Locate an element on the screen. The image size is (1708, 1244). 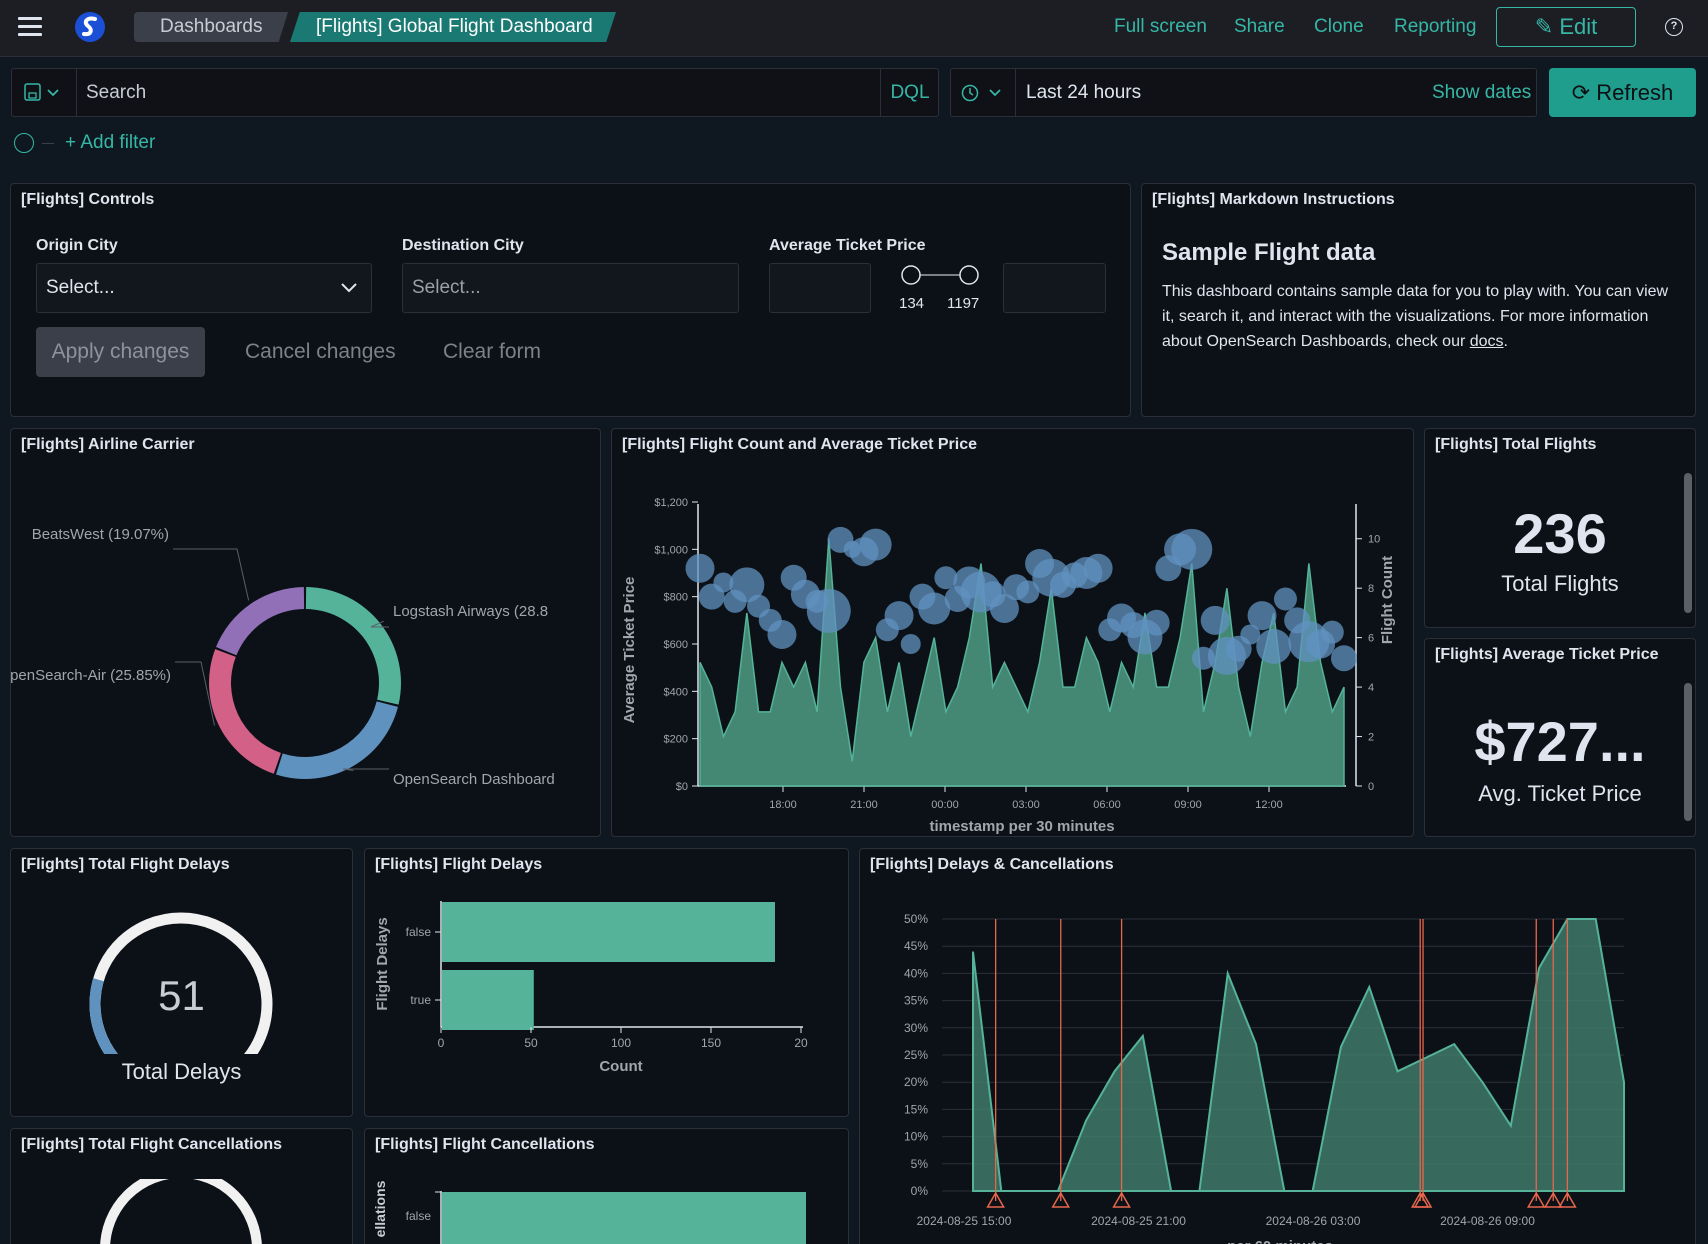
panel-title: [Flights] Flight Cancellations is located at coordinates (485, 1144).